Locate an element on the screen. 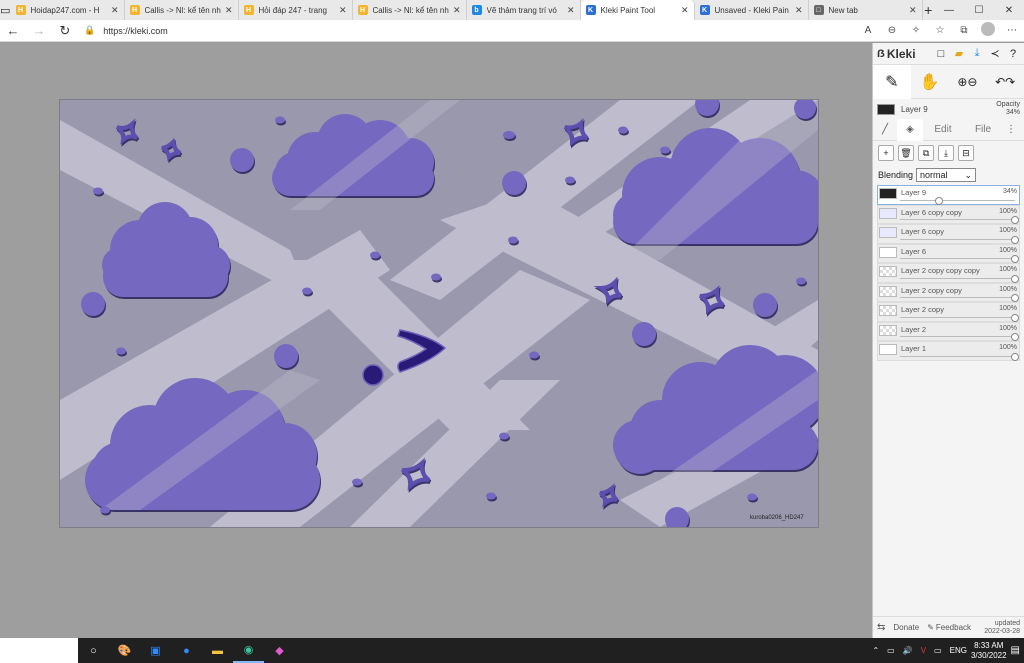  layer-item: Layer 1 100% is located at coordinates (948, 351).